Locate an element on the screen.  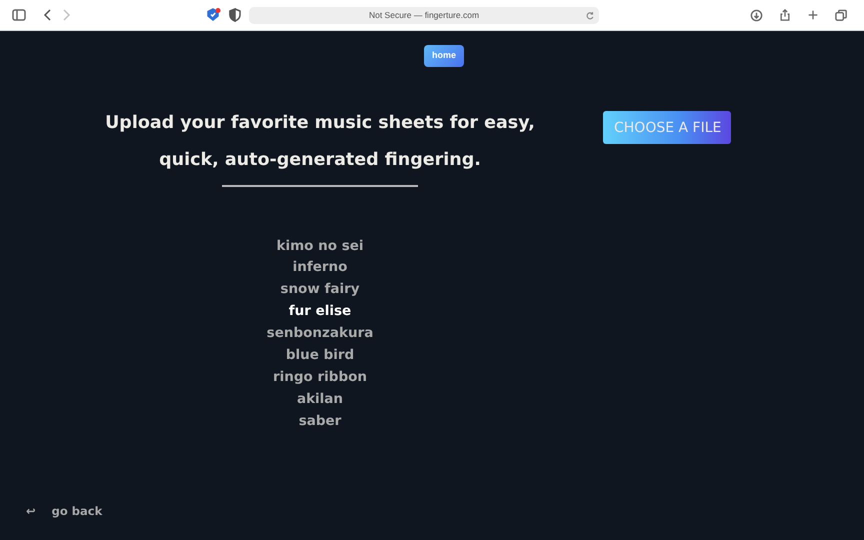
song-link: blue bird is located at coordinates (320, 356).